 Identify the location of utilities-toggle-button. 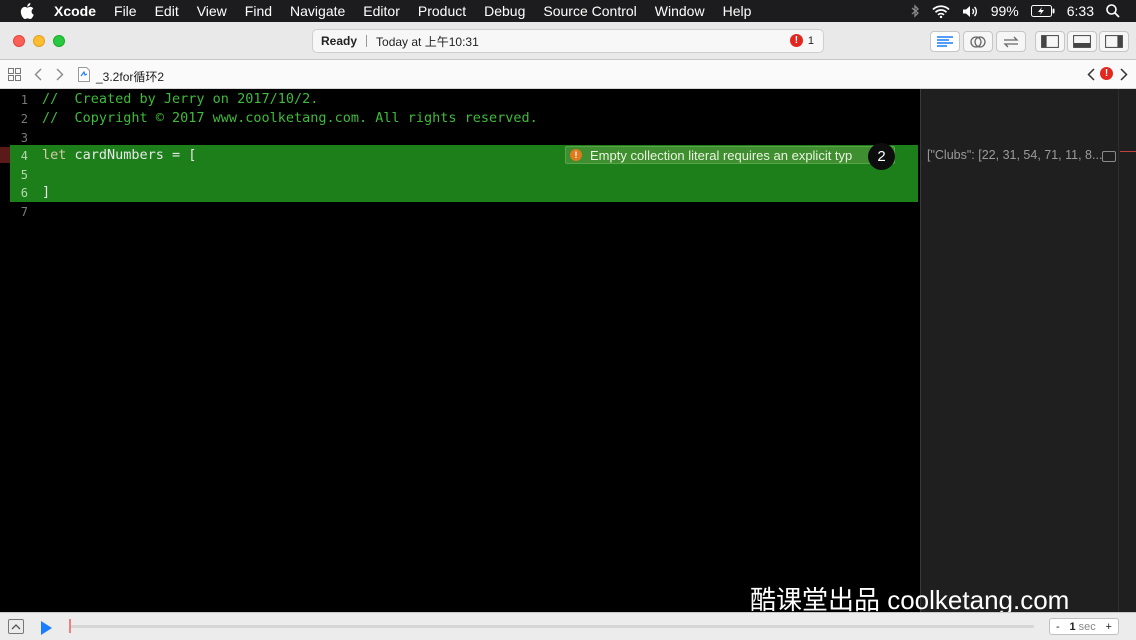
(1114, 41).